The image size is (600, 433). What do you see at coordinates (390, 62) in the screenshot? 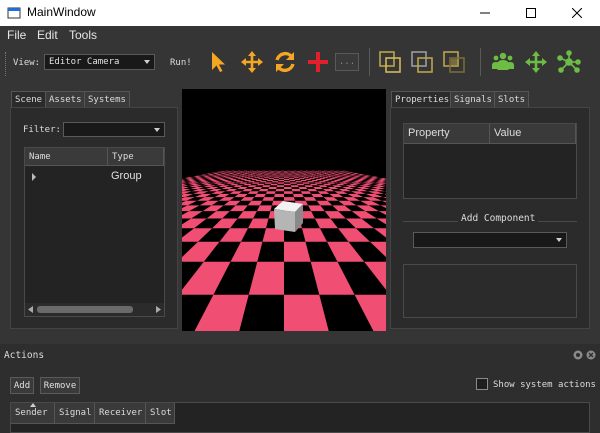
I see `copy-frames-icon` at bounding box center [390, 62].